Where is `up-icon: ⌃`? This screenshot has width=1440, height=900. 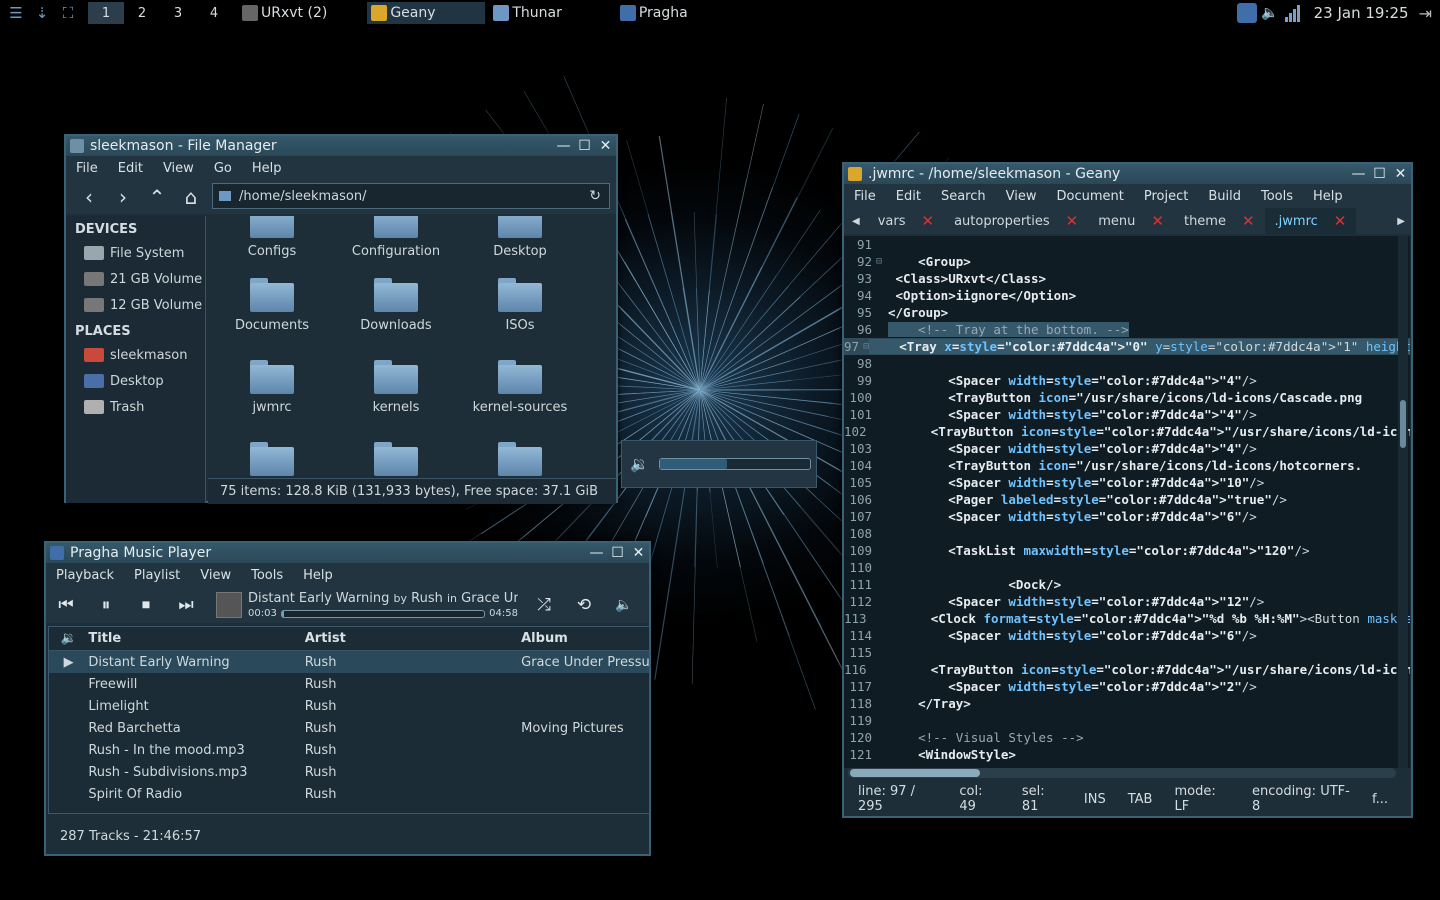 up-icon: ⌃ is located at coordinates (157, 197).